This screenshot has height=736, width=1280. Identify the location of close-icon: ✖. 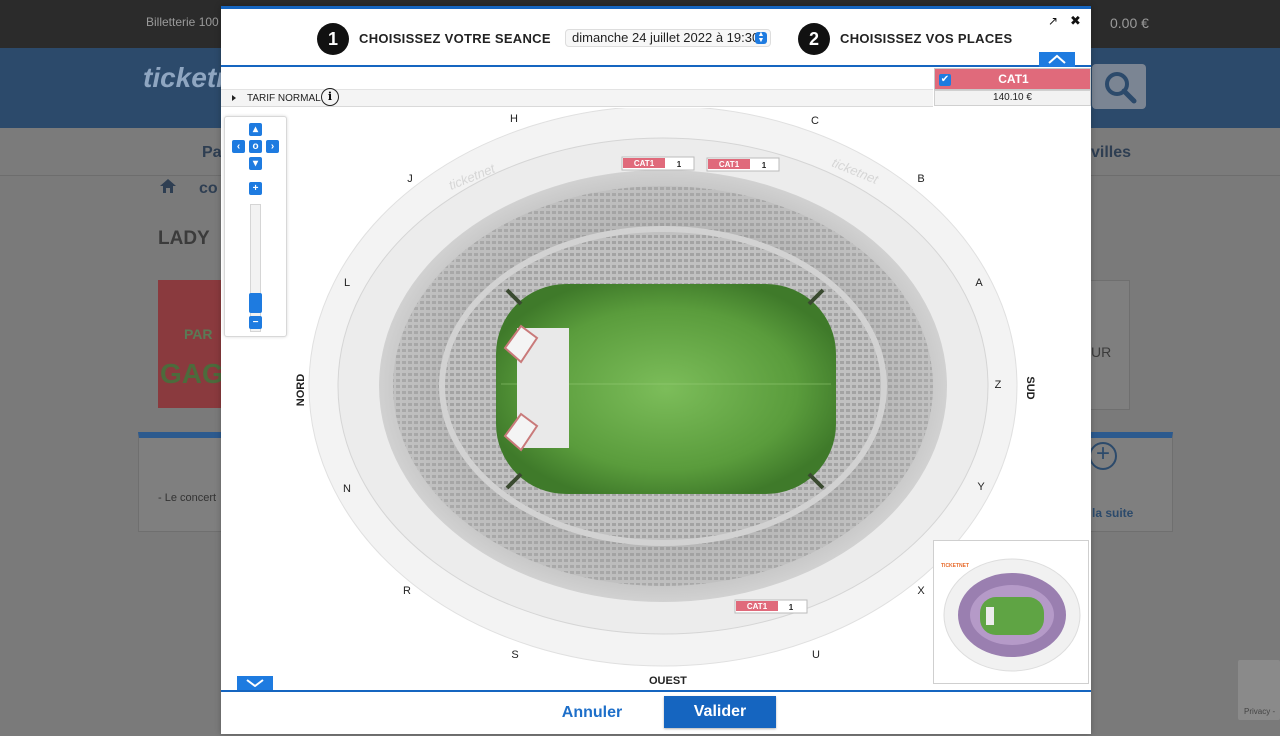
(1075, 21).